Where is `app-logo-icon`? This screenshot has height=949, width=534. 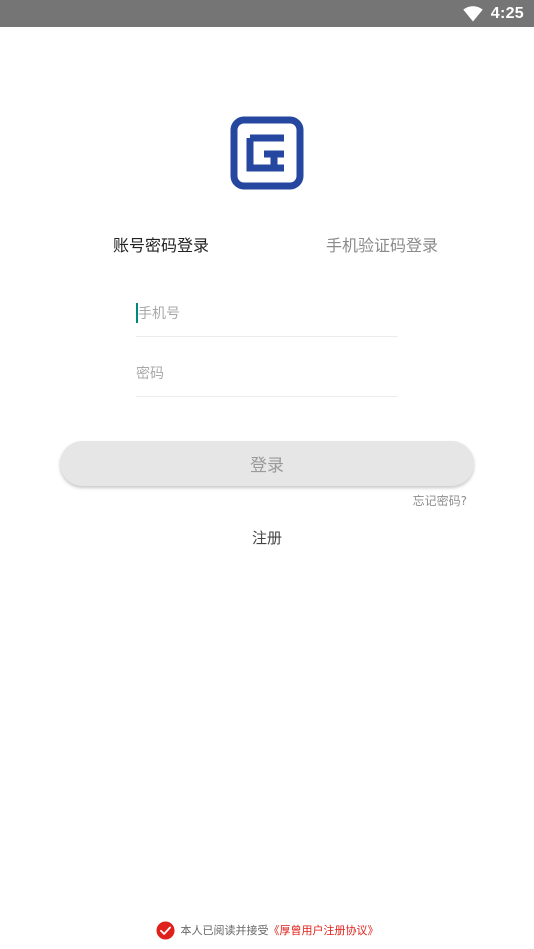 app-logo-icon is located at coordinates (267, 153).